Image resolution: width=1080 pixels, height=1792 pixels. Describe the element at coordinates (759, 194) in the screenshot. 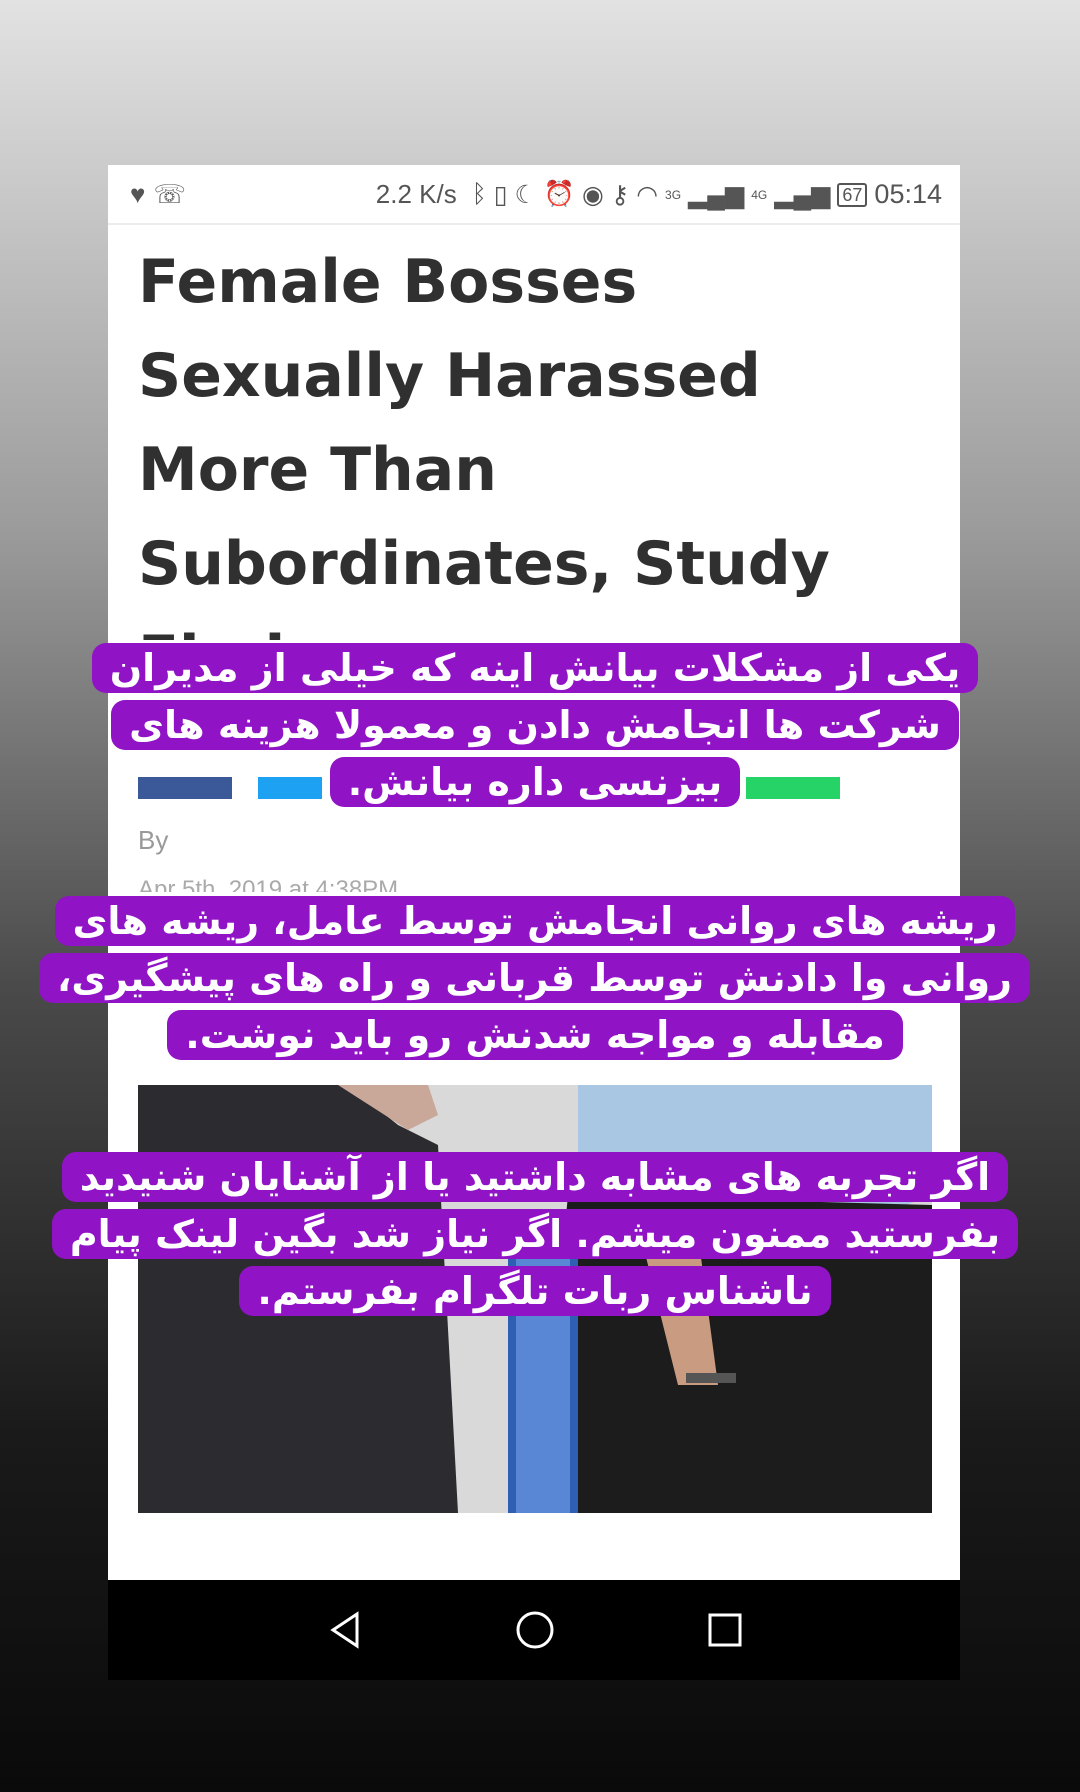

I see `network-4g-label: 4G` at that location.